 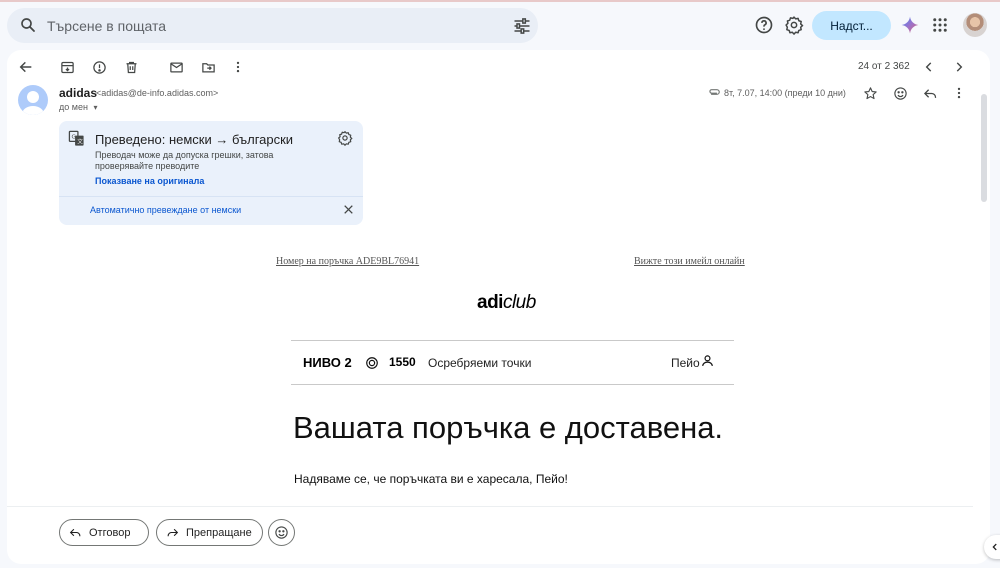 I want to click on mark-unread-icon, so click(x=176, y=67).